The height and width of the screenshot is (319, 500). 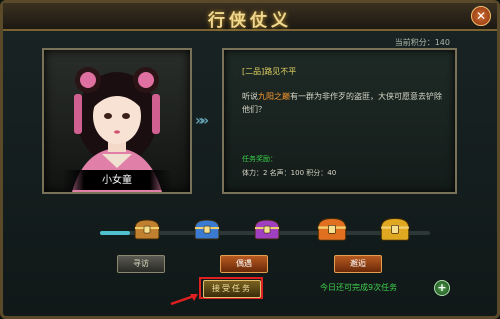 I want to click on npc-name: 小女童, so click(x=117, y=180).